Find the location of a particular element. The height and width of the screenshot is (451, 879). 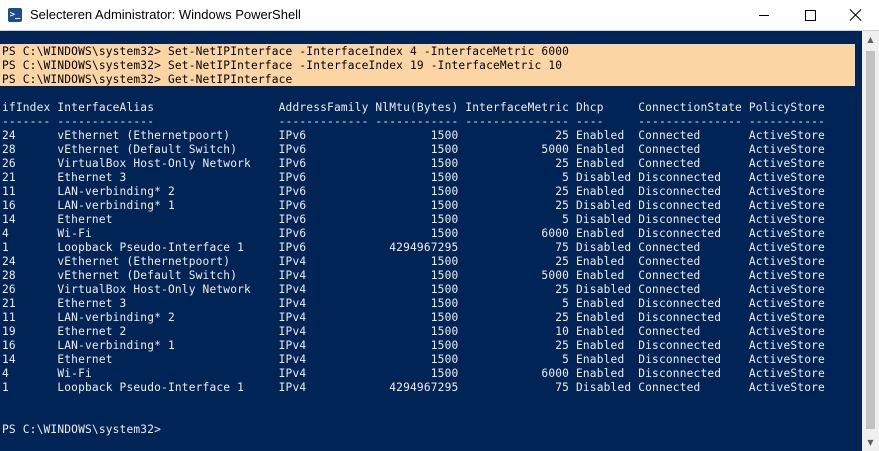

scroll-up-icon: ▲ is located at coordinates (870, 39).